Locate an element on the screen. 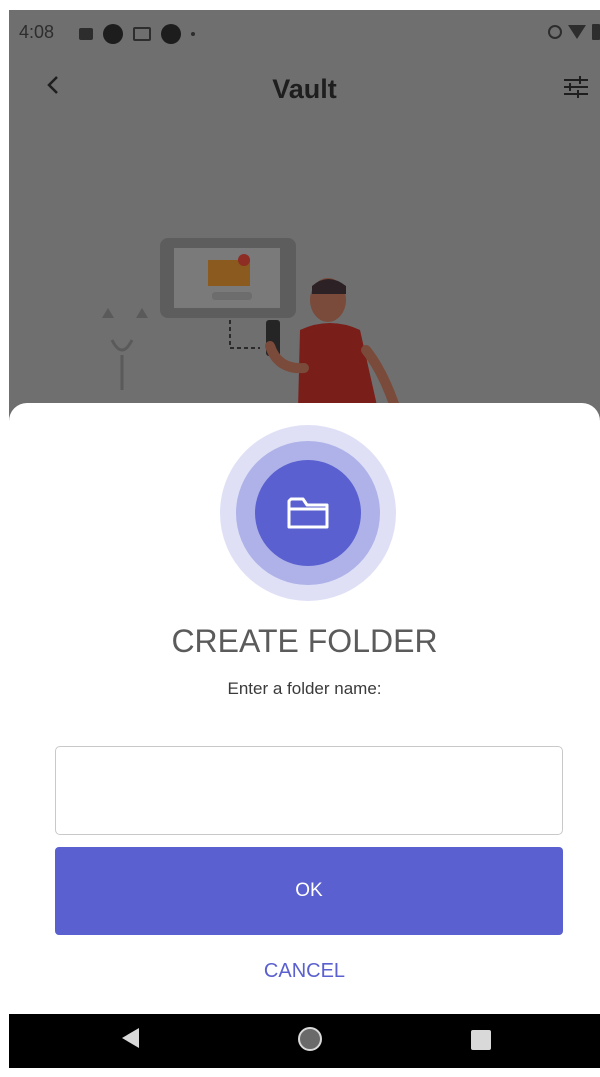 This screenshot has height=1077, width=600. nav-recent-icon is located at coordinates (481, 1040).